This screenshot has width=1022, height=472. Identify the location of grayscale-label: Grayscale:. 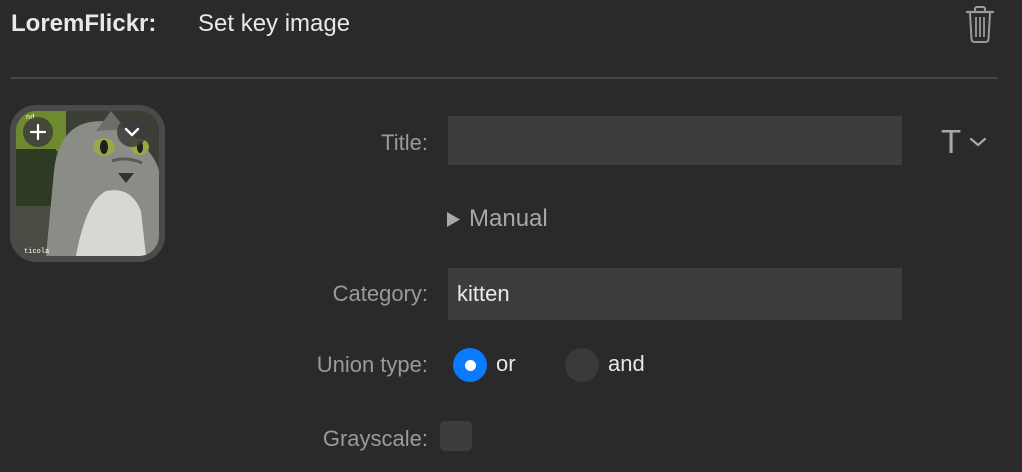
(375, 438).